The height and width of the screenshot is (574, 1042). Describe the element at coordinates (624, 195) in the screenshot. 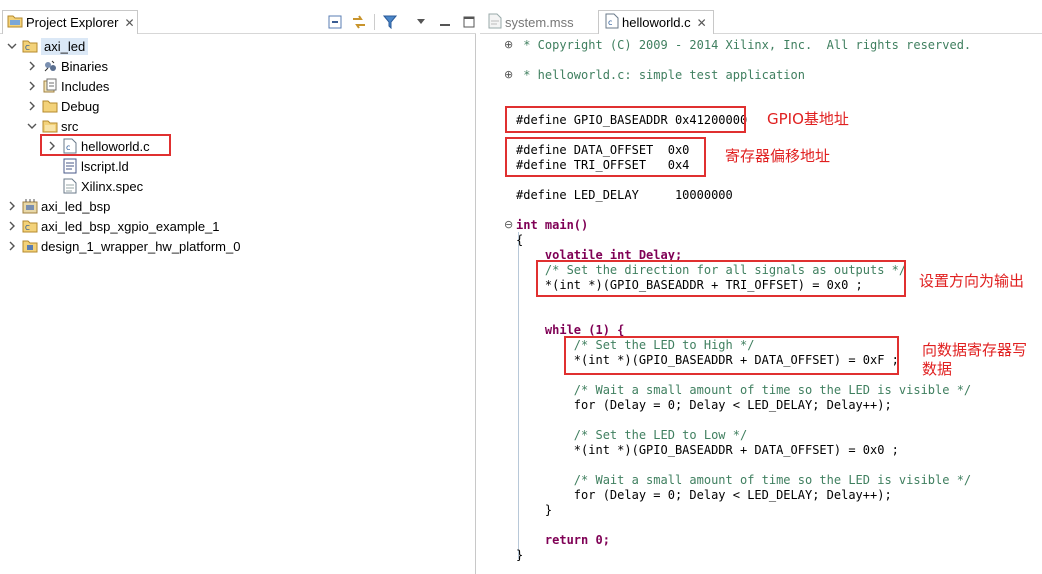

I see `code-line-define-led-delay: #define LED_DELAY 10000000` at that location.